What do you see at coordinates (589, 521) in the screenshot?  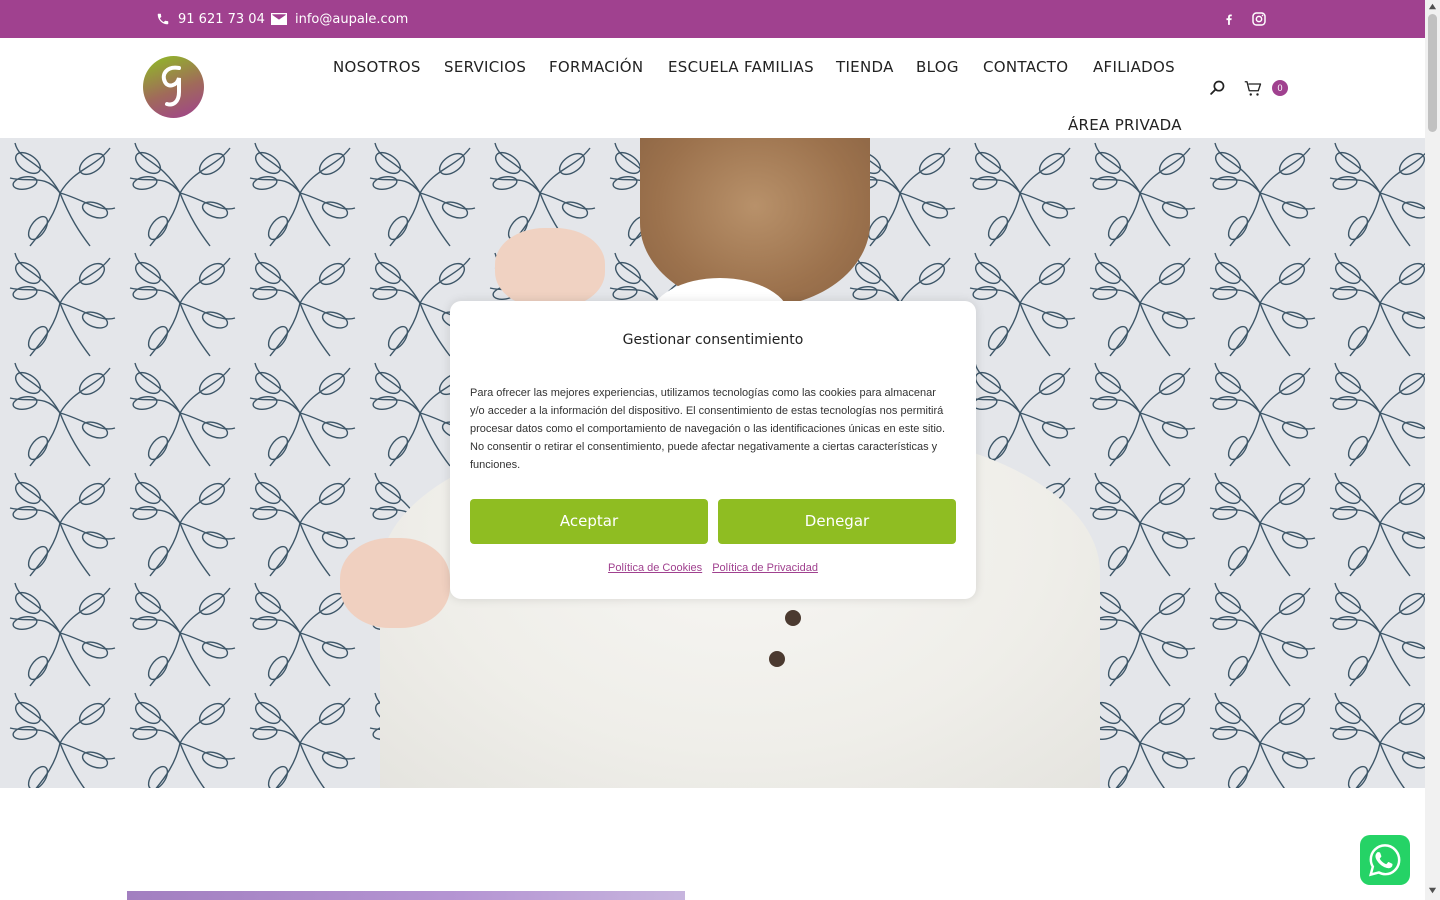 I see `accept-button: Aceptar` at bounding box center [589, 521].